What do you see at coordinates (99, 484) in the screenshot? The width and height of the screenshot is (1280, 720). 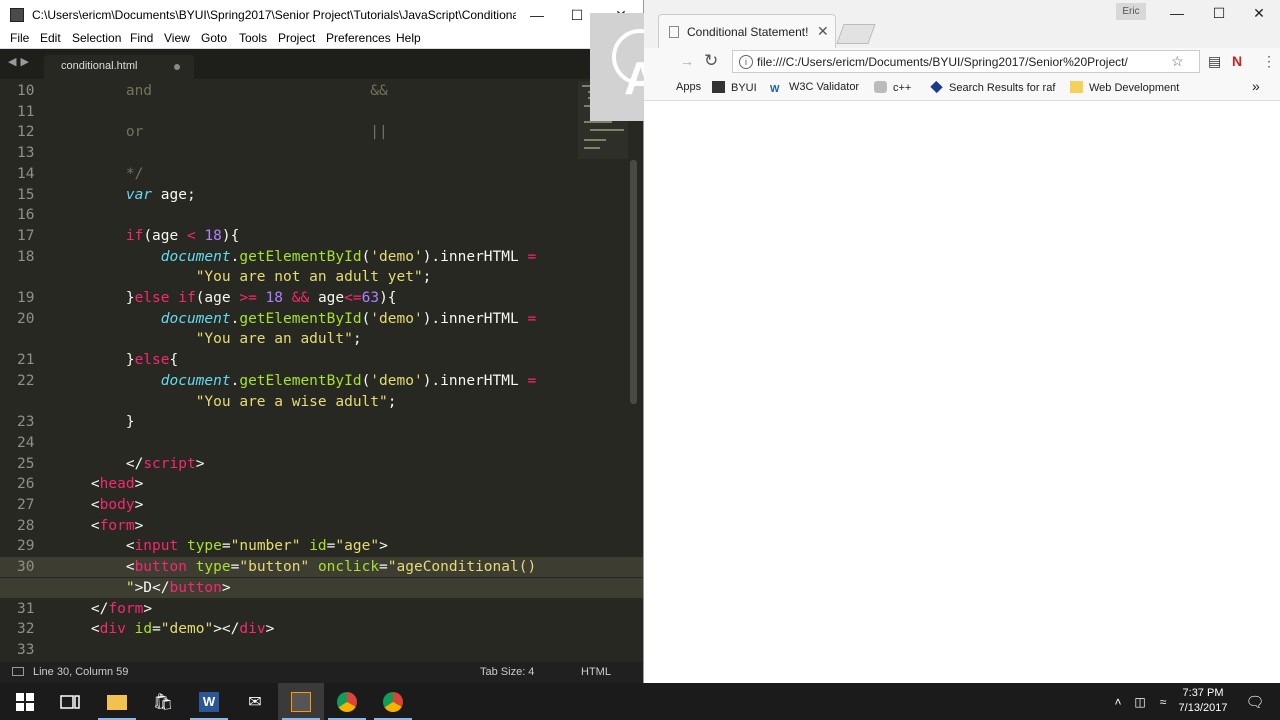 I see `code-text: <head>` at bounding box center [99, 484].